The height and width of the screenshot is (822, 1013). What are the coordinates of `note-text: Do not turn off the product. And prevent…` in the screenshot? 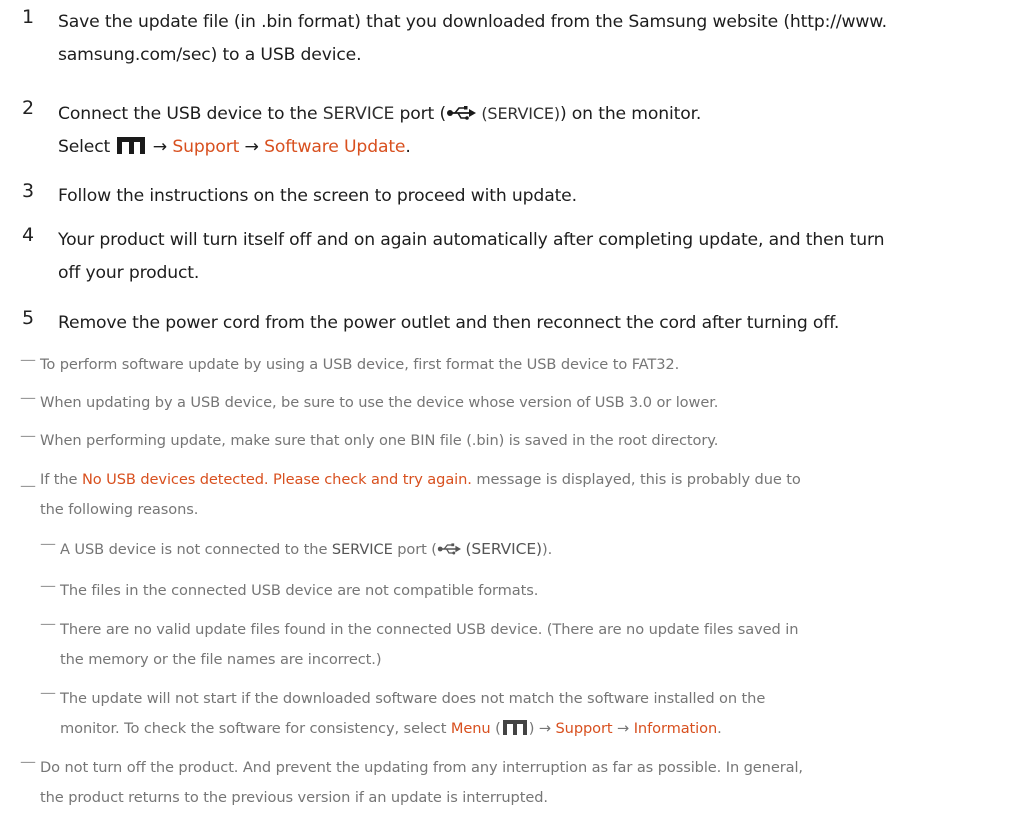 It's located at (421, 767).